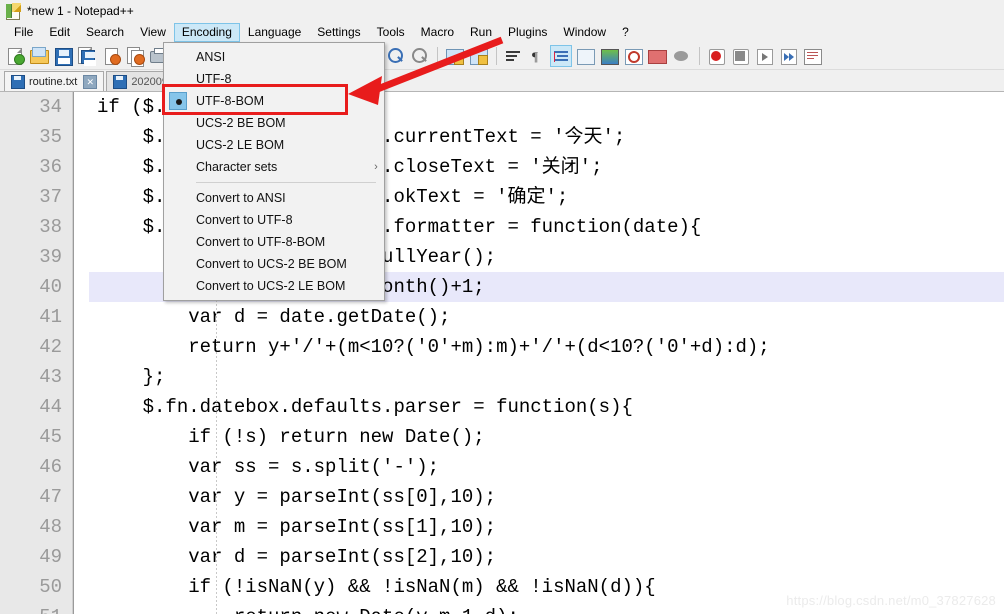 Image resolution: width=1004 pixels, height=614 pixels. What do you see at coordinates (633, 56) in the screenshot?
I see `function-list-icon` at bounding box center [633, 56].